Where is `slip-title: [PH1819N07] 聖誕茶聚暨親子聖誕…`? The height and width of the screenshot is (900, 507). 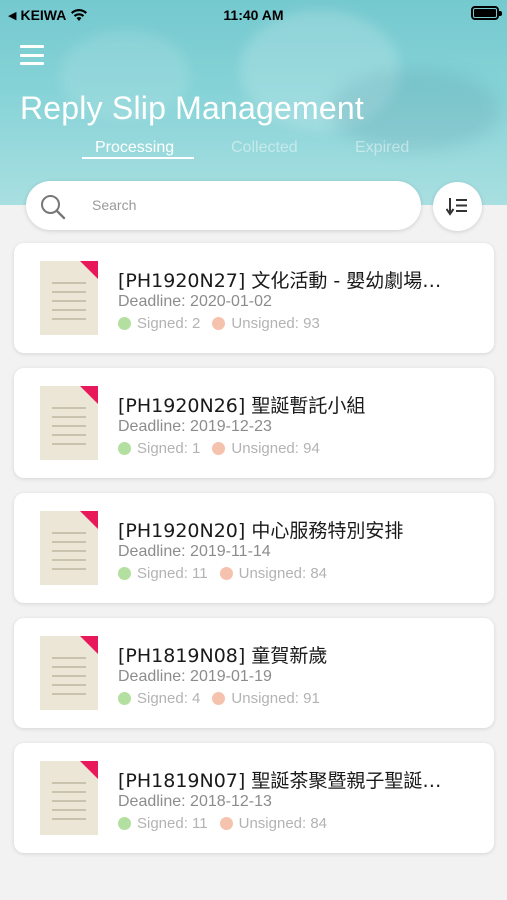 slip-title: [PH1819N07] 聖誕茶聚暨親子聖誕… is located at coordinates (280, 781).